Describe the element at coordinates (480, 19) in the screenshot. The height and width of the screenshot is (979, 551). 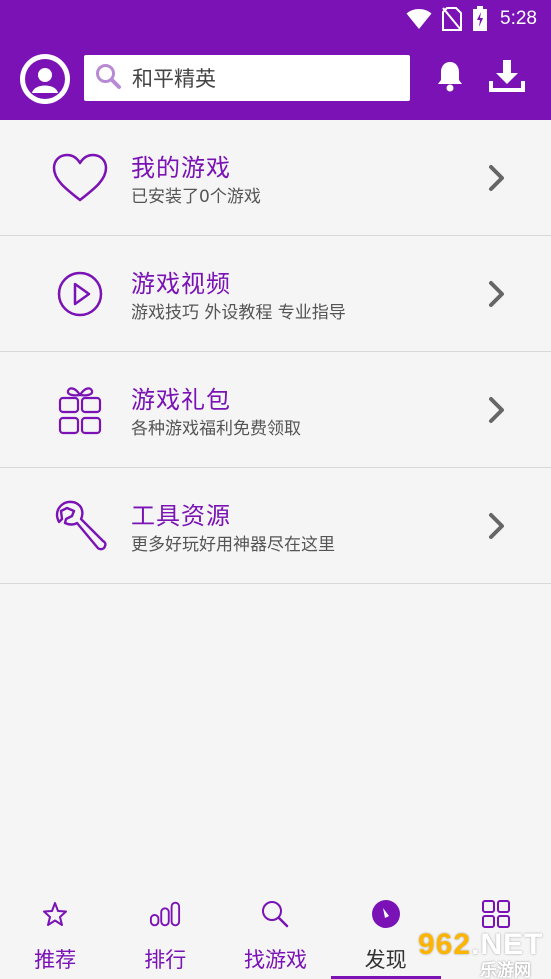
I see `battery-charging-icon` at that location.